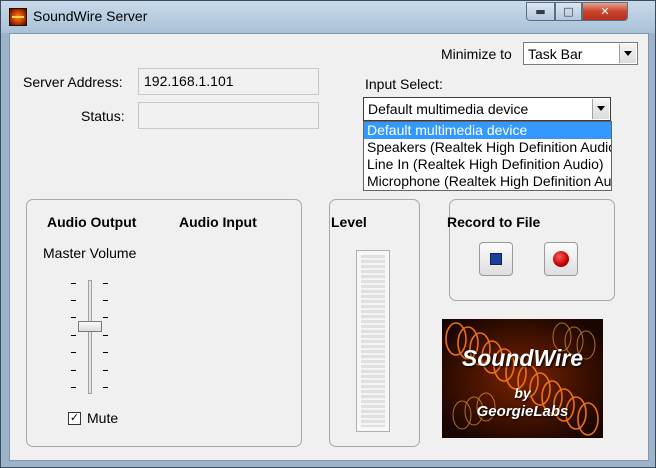 The width and height of the screenshot is (656, 468). I want to click on title-bar: SoundWire Server ▬ □ ✕, so click(328, 17).